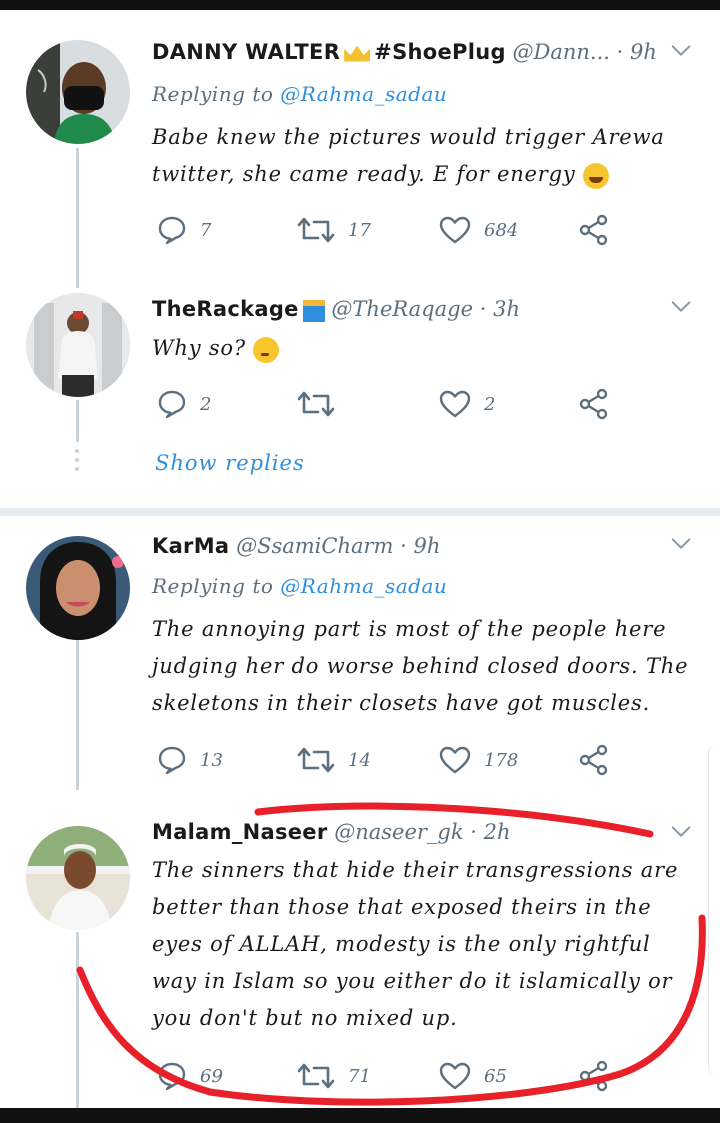  I want to click on reply-count: 7, so click(206, 230).